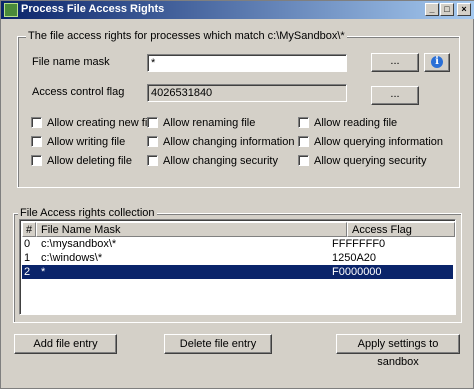 The image size is (474, 389). Describe the element at coordinates (89, 161) in the screenshot. I see `checkbox-label: Allow deleting file` at that location.